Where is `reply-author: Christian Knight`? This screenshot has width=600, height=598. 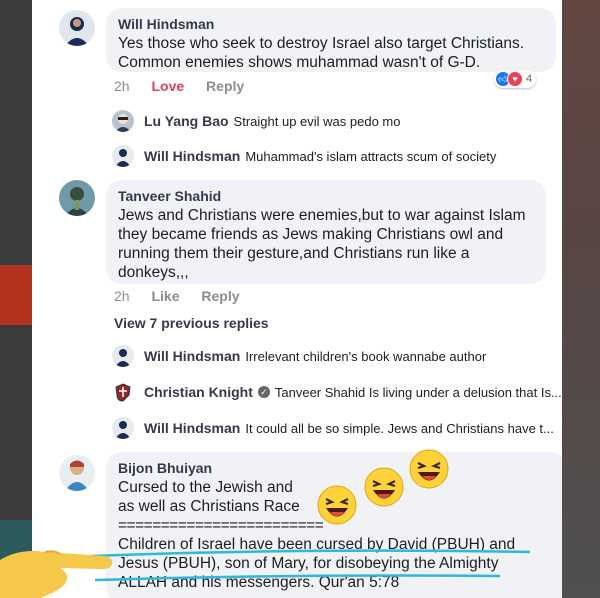 reply-author: Christian Knight is located at coordinates (198, 392).